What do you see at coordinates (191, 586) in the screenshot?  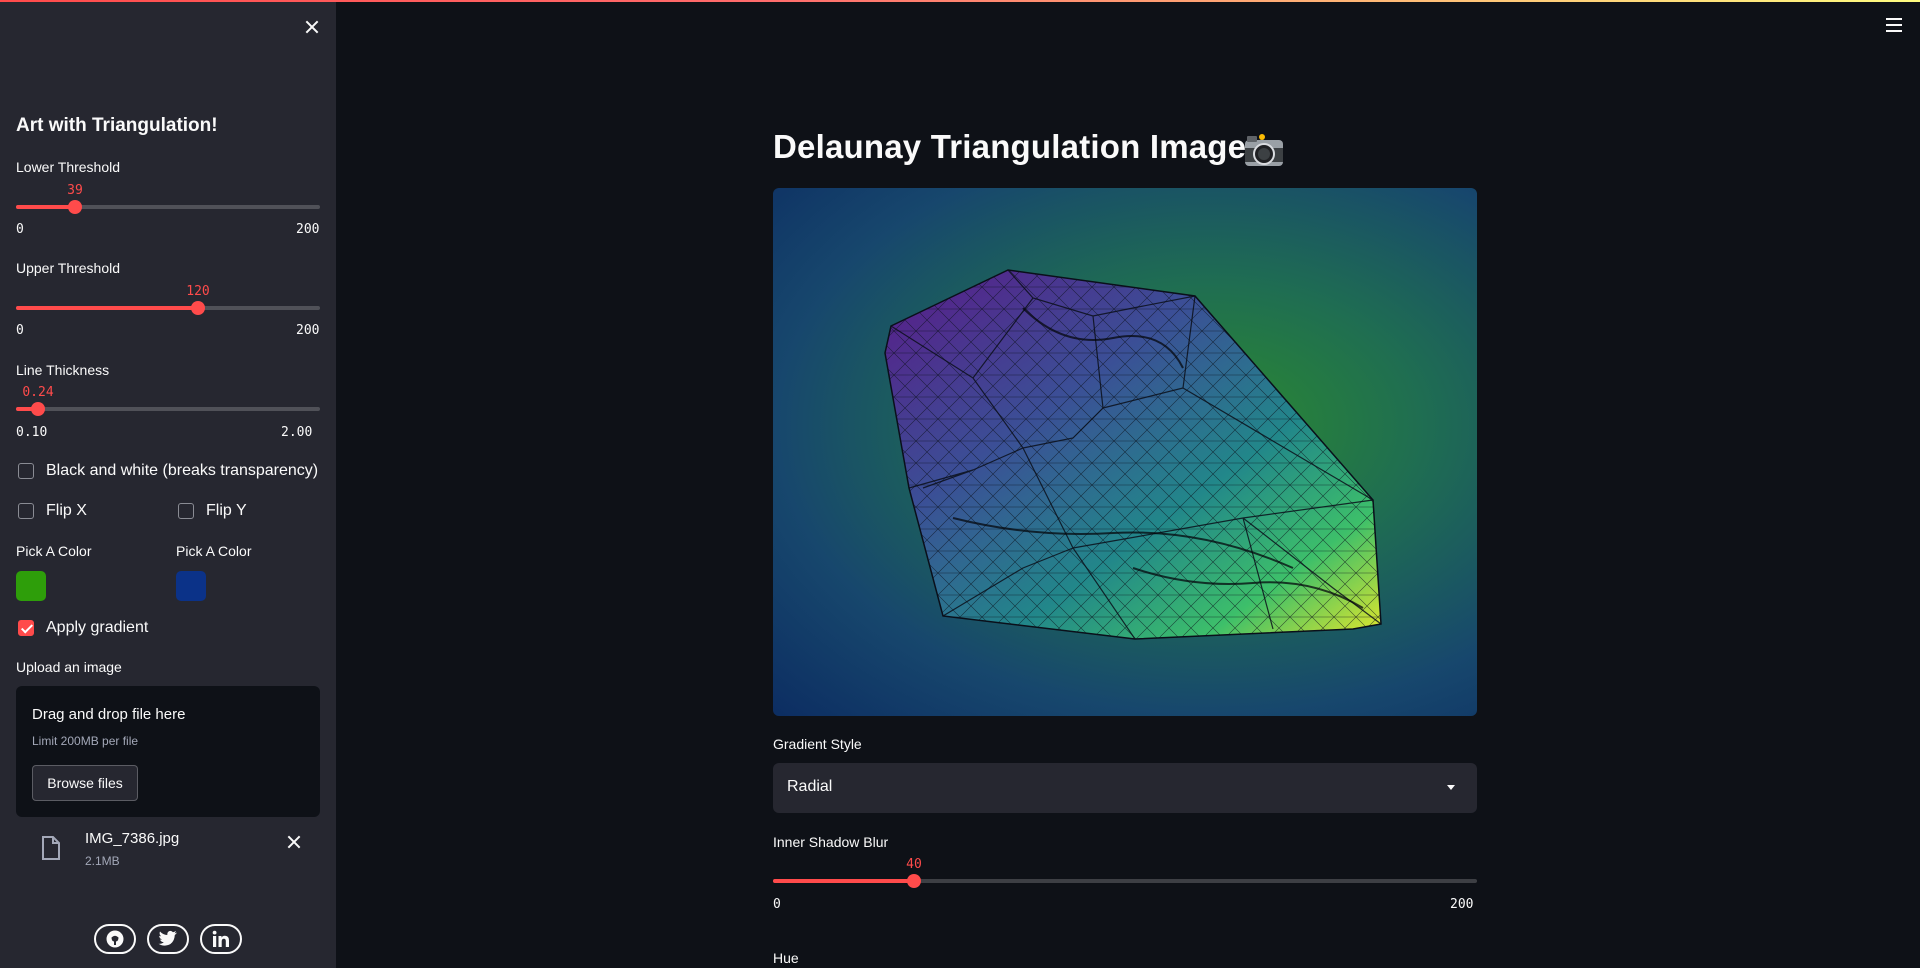 I see `color-picker-2-swatch` at bounding box center [191, 586].